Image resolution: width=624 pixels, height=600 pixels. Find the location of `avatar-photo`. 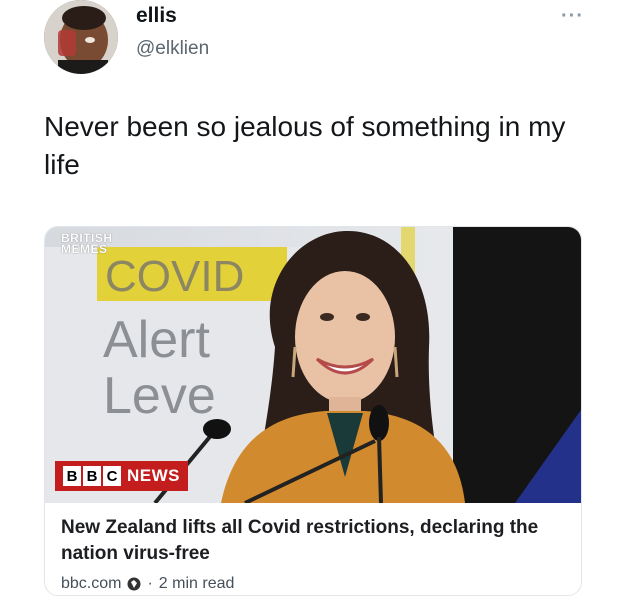

avatar-photo is located at coordinates (81, 37).